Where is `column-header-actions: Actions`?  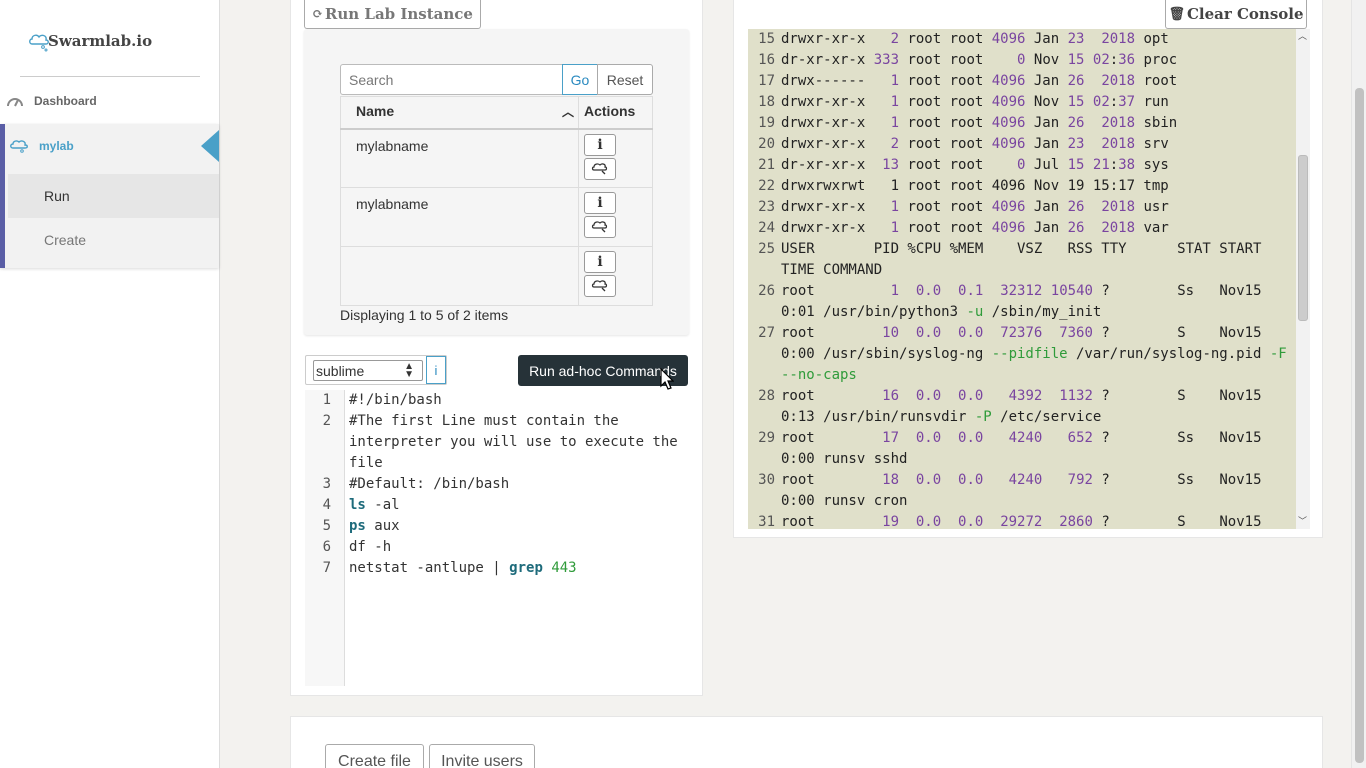
column-header-actions: Actions is located at coordinates (615, 113).